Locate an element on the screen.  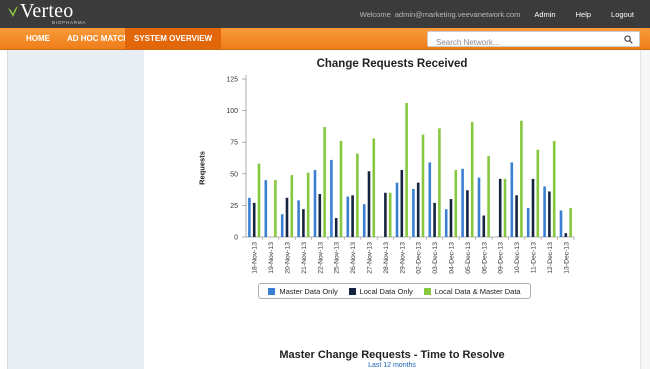
logout-link: Logout is located at coordinates (622, 14).